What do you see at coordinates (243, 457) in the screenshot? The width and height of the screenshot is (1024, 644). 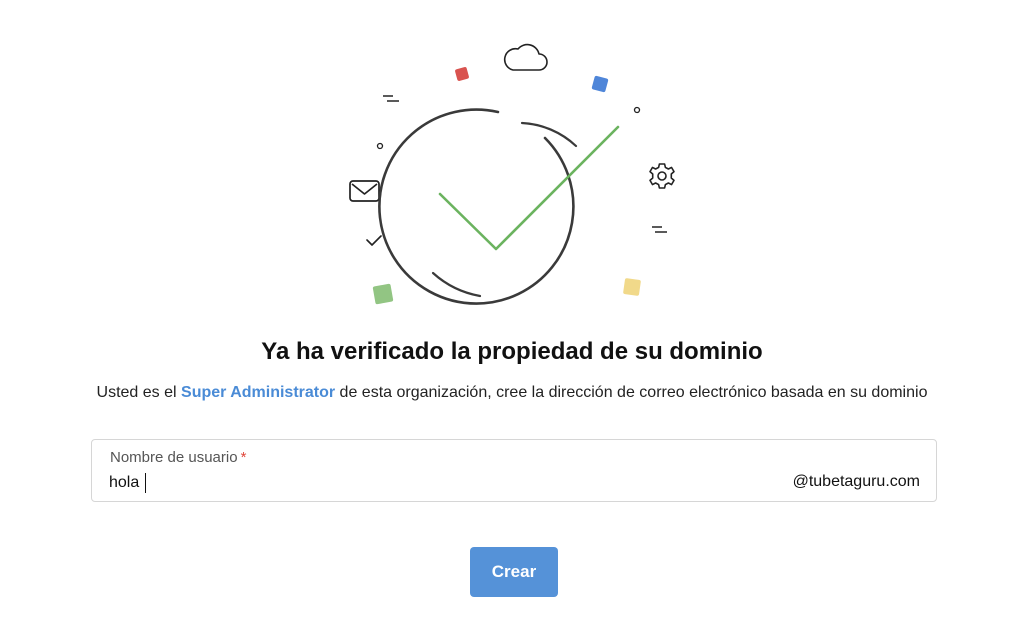 I see `required-mark: *` at bounding box center [243, 457].